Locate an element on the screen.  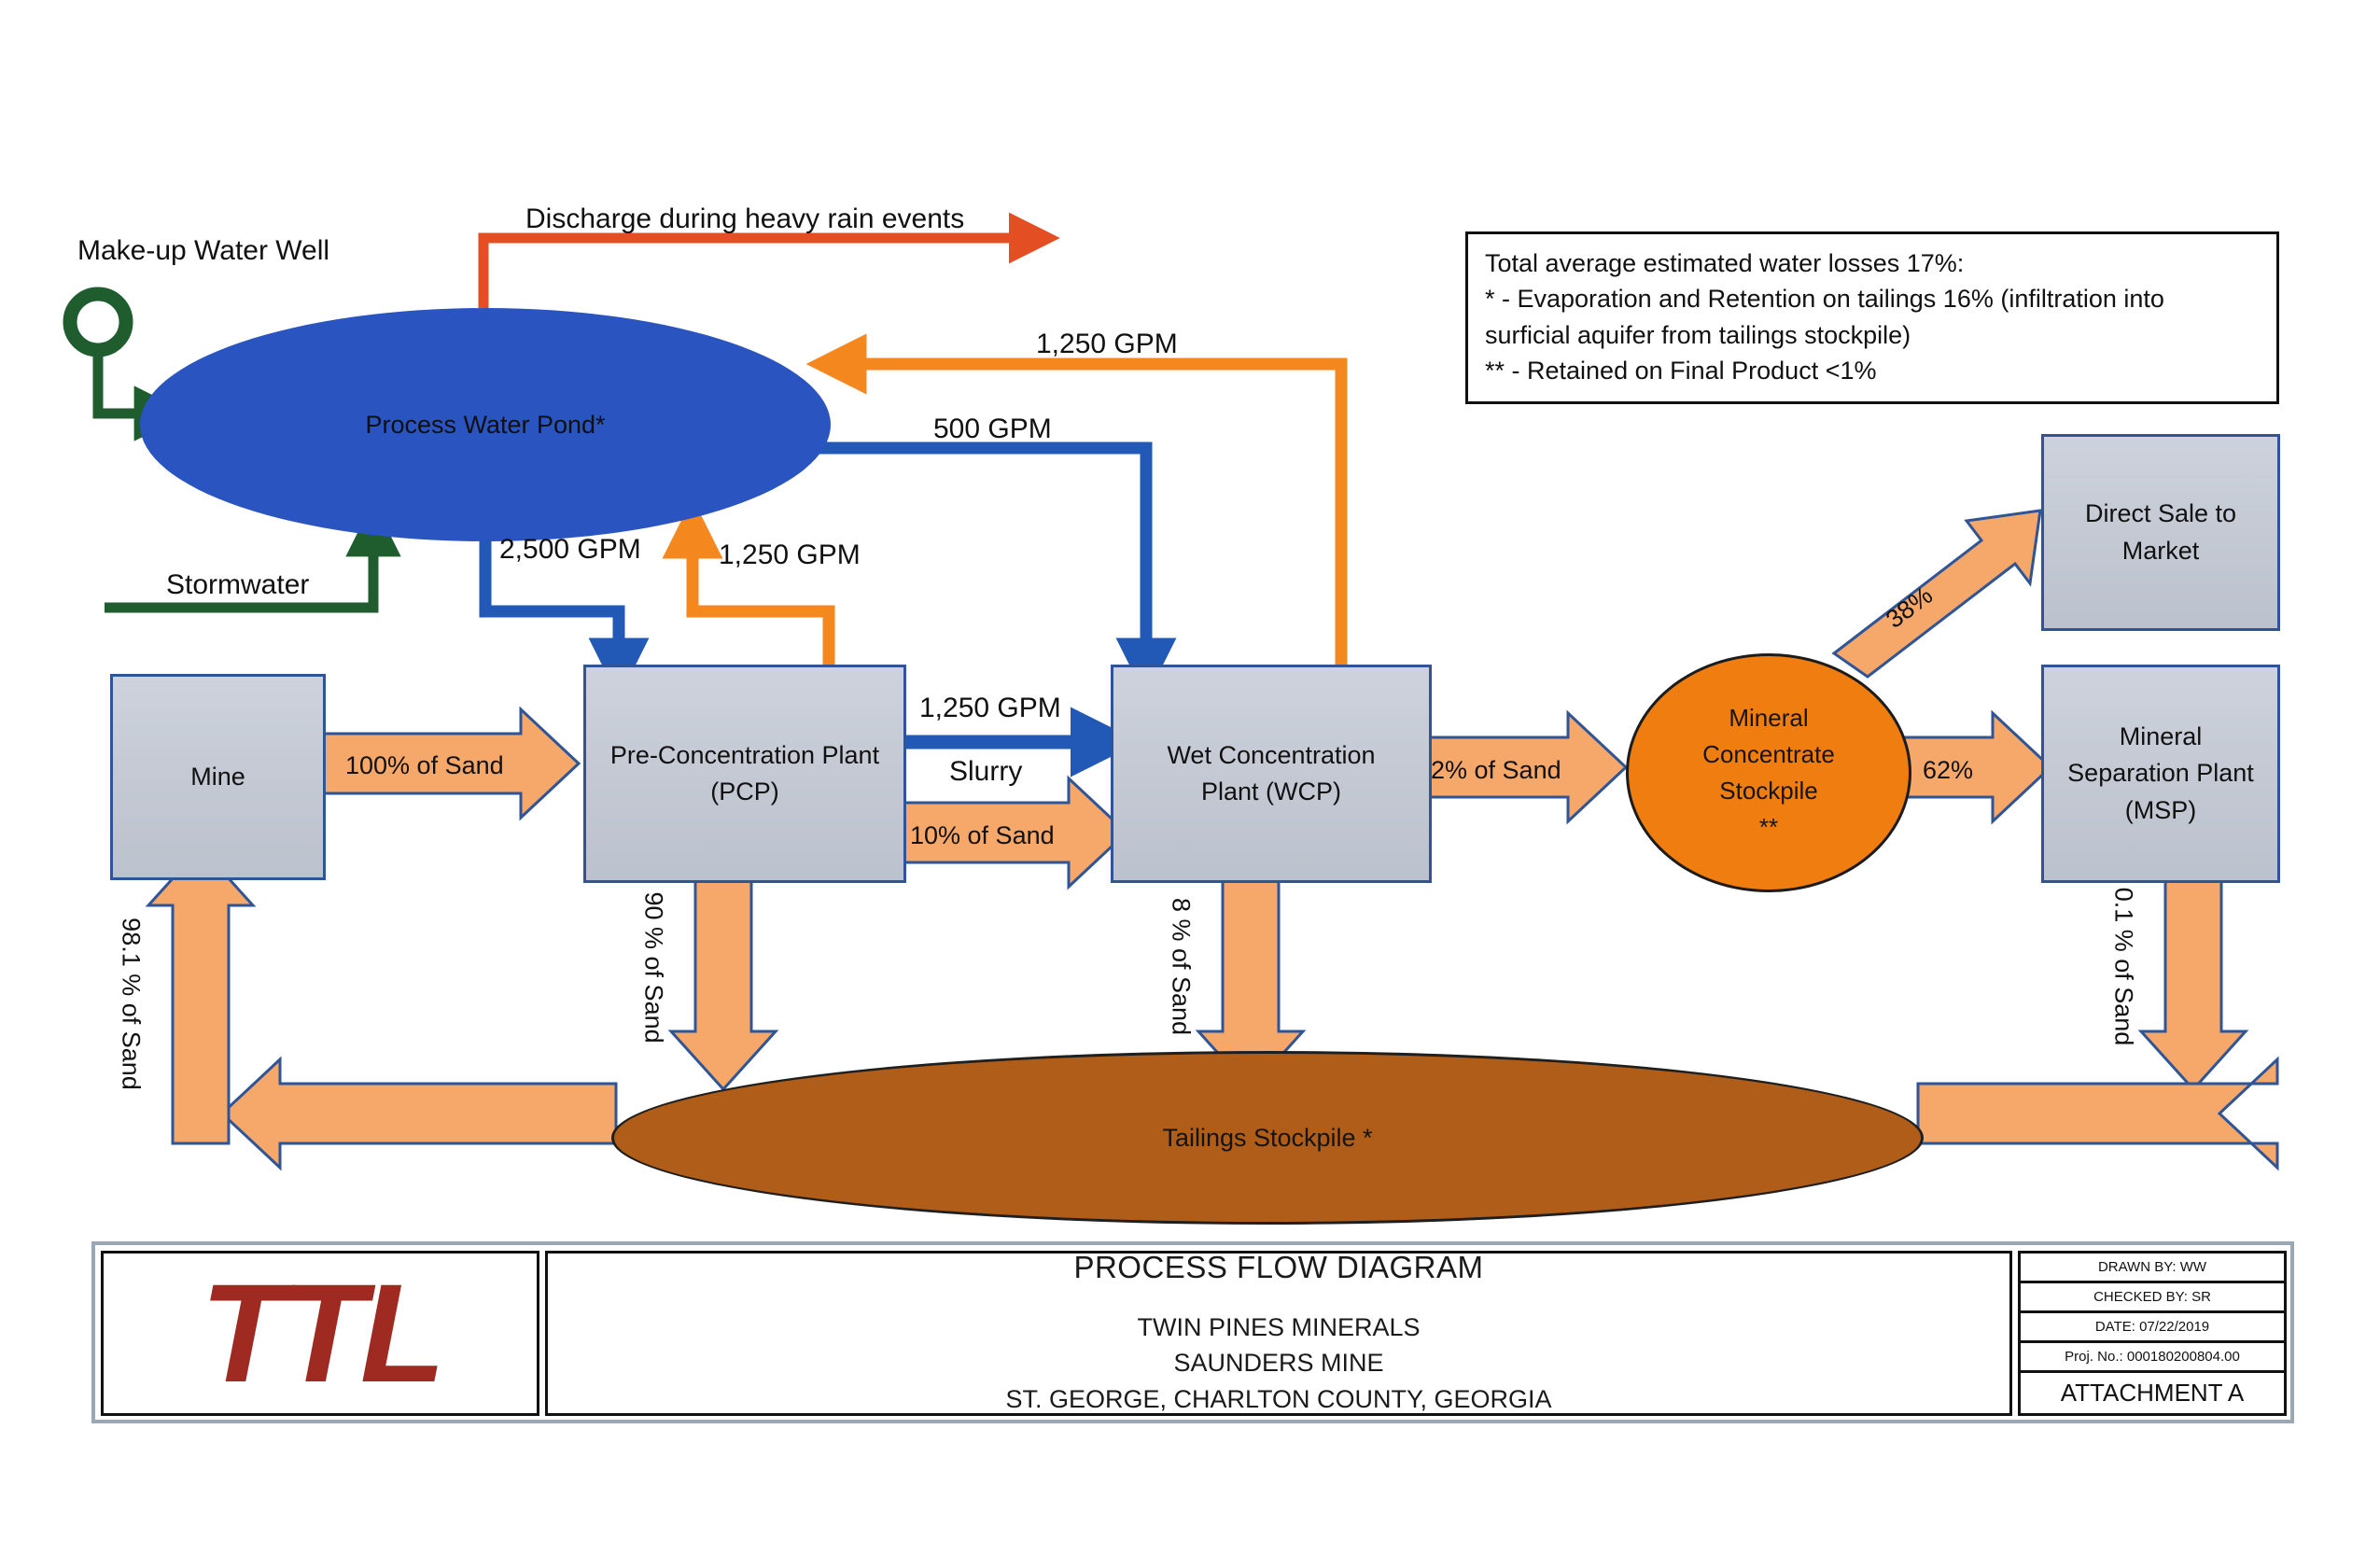
flow-500-gpm is located at coordinates (994, 570).